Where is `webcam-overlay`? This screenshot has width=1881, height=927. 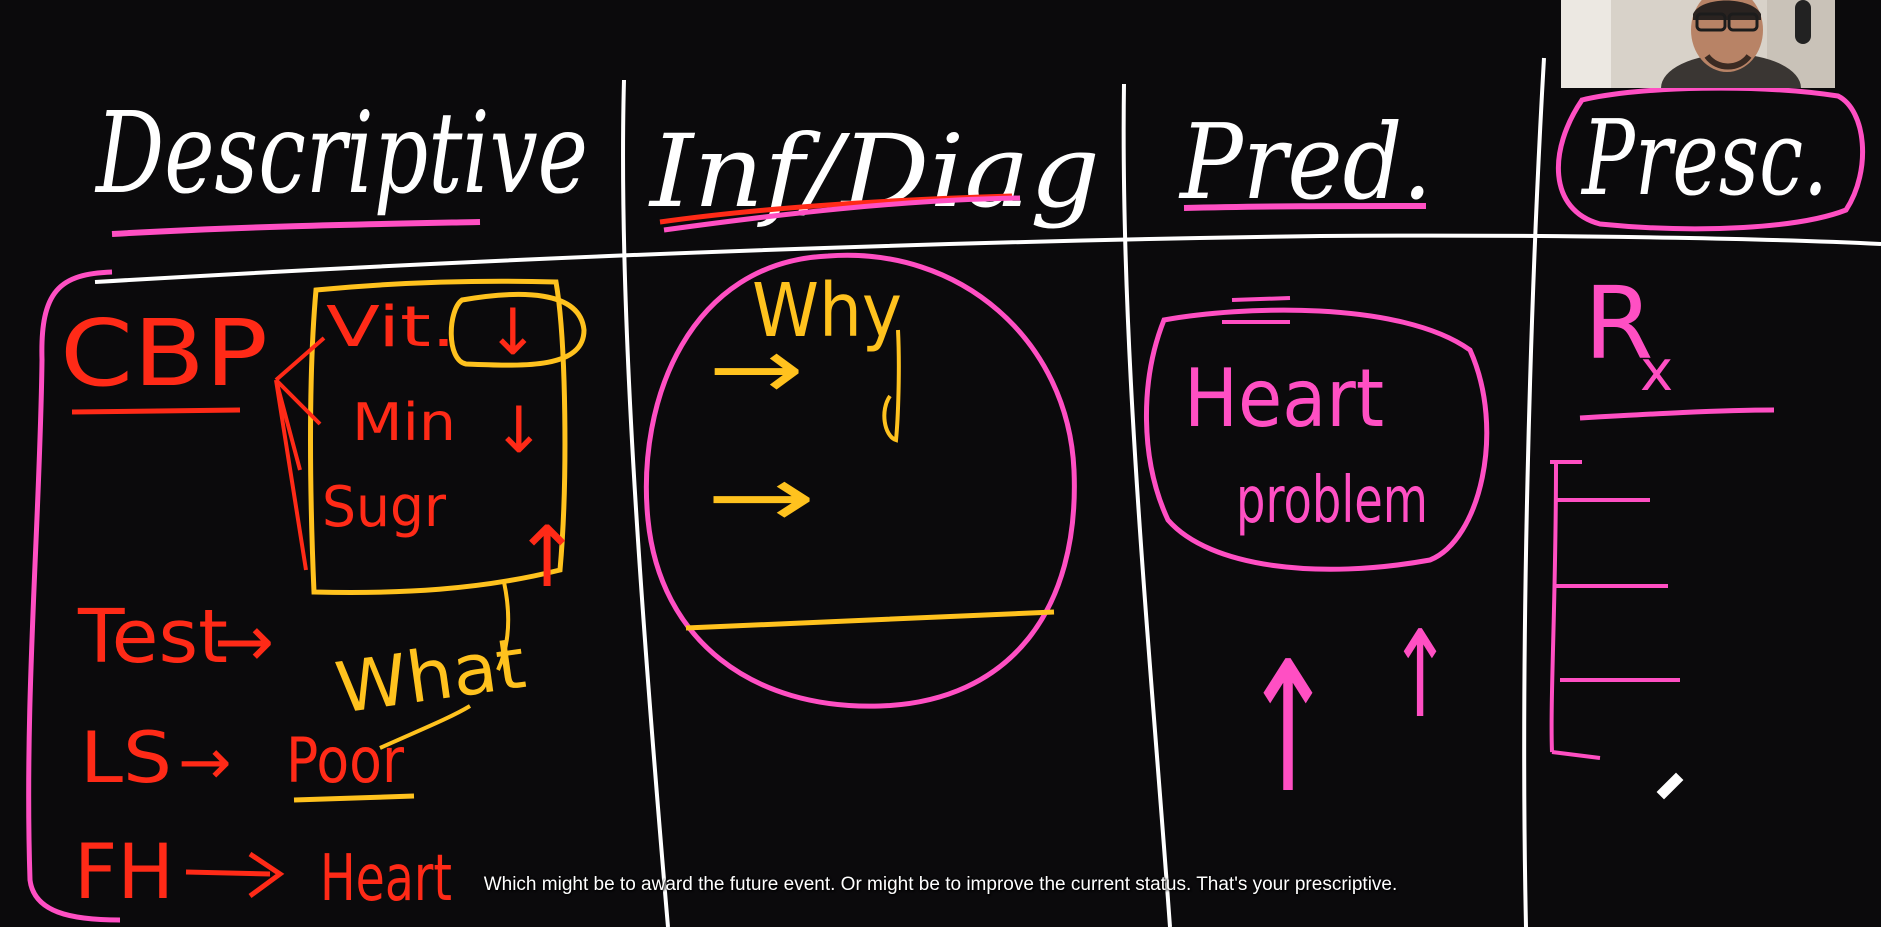
webcam-overlay is located at coordinates (1698, 44).